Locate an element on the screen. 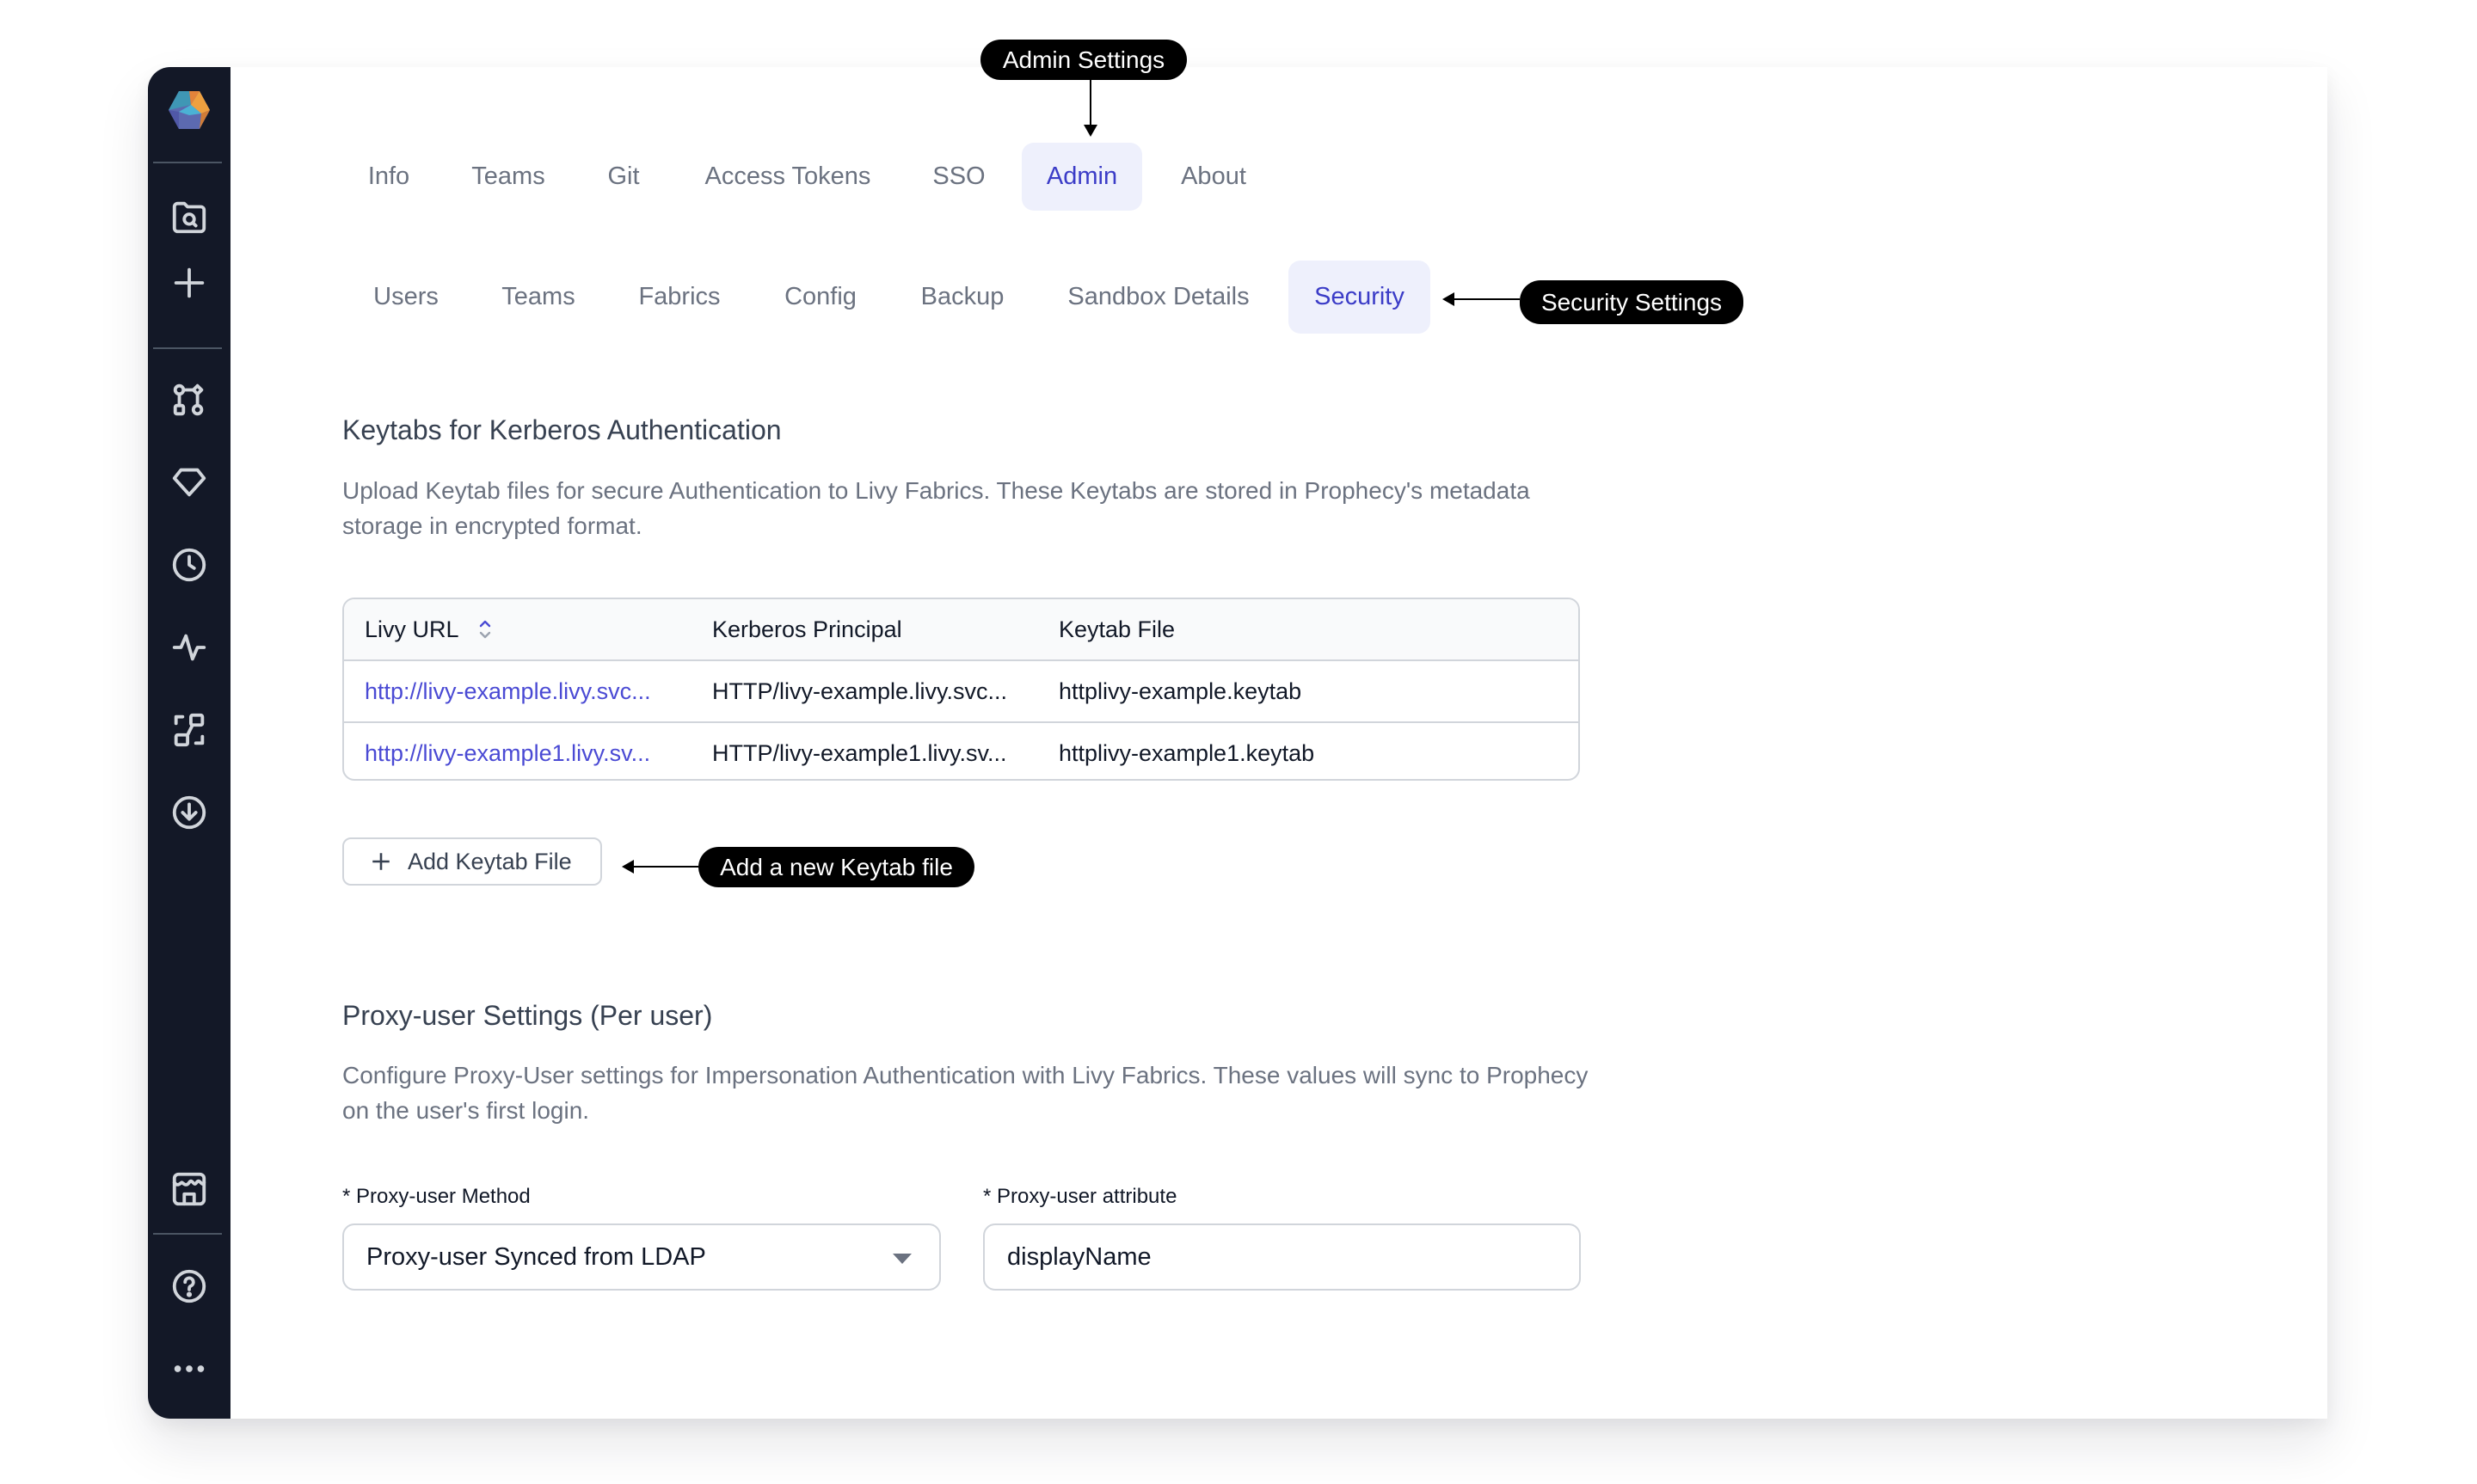  sidebar is located at coordinates (189, 743).